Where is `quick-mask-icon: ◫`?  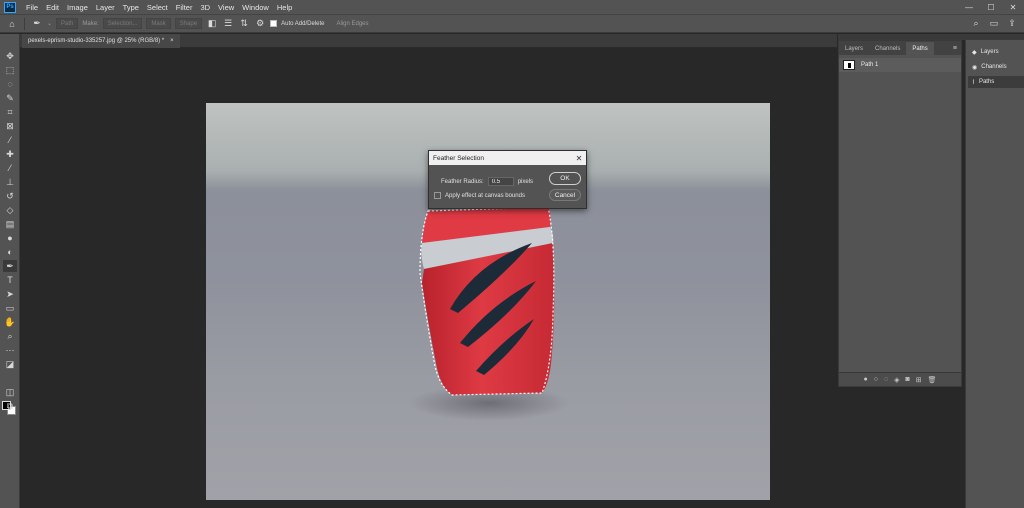 quick-mask-icon: ◫ is located at coordinates (10, 392).